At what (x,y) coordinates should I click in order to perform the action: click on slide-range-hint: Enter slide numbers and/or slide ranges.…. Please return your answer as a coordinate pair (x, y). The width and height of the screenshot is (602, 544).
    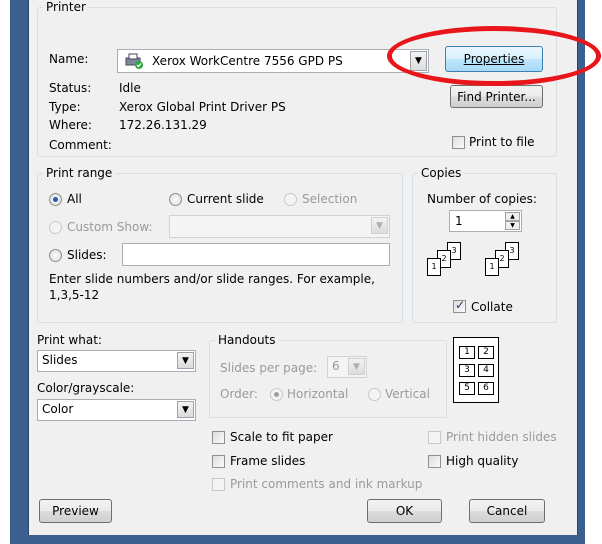
    Looking at the image, I should click on (212, 279).